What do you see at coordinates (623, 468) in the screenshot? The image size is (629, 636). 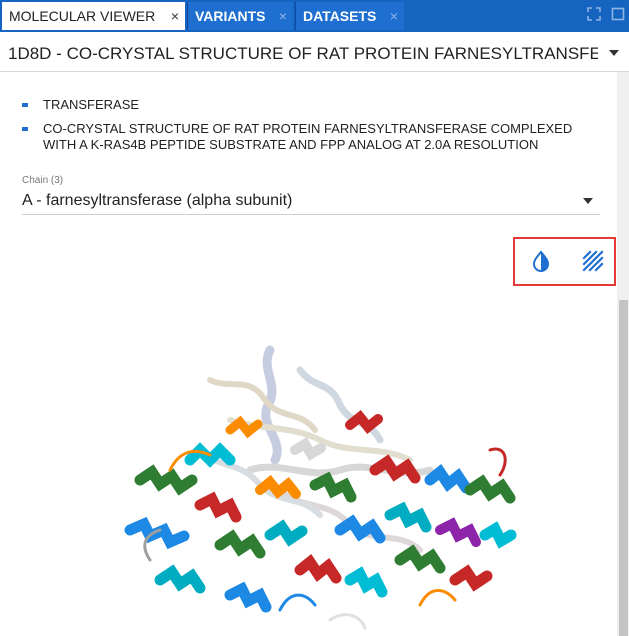 I see `scrollbar-thumb` at bounding box center [623, 468].